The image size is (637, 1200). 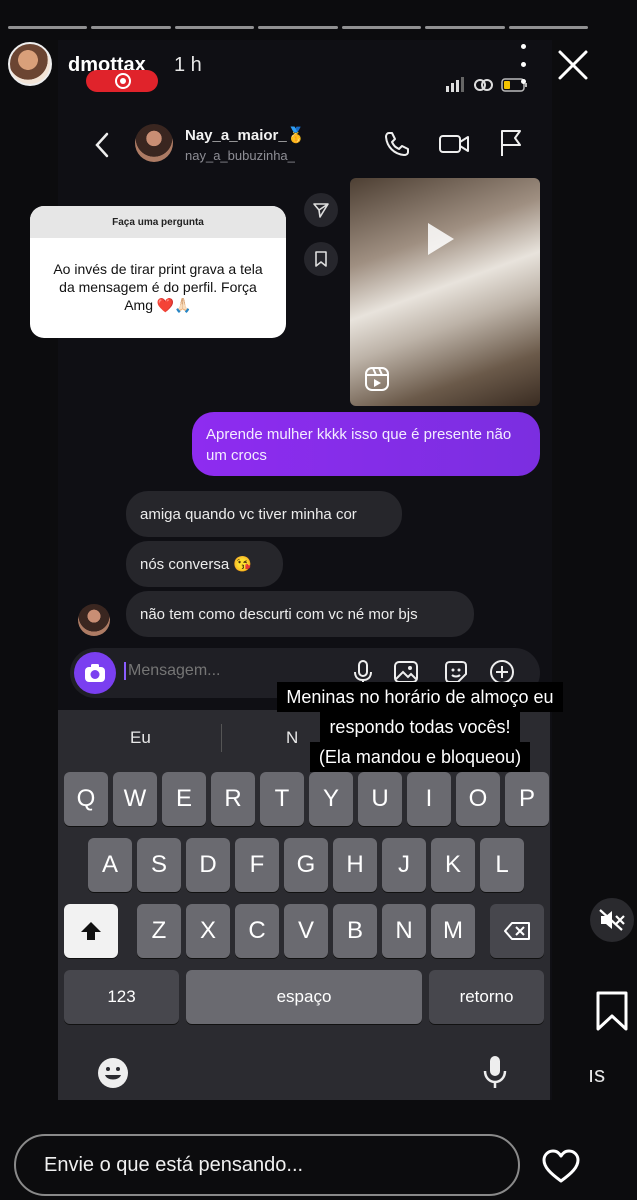 What do you see at coordinates (404, 865) in the screenshot?
I see `key: J` at bounding box center [404, 865].